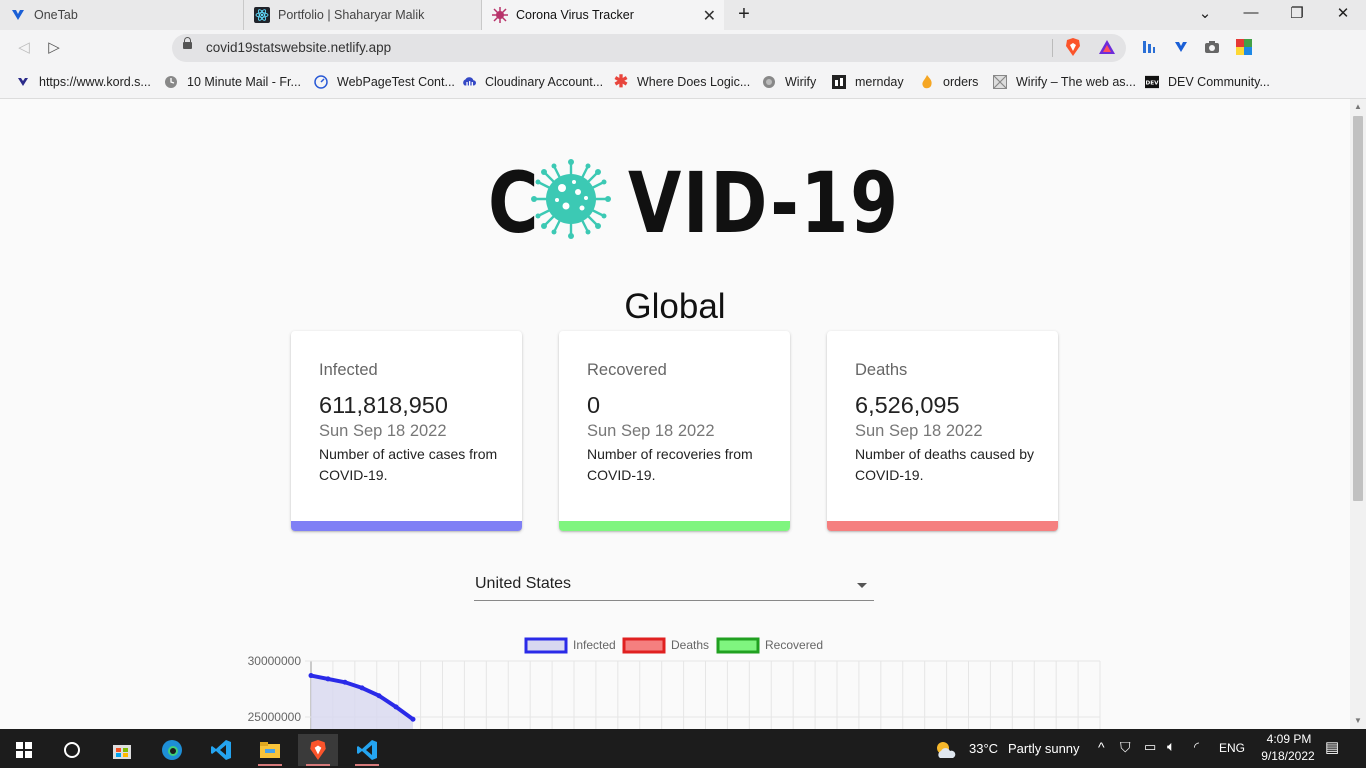 This screenshot has height=768, width=1366. Describe the element at coordinates (1107, 47) in the screenshot. I see `brave-rewards-icon` at that location.